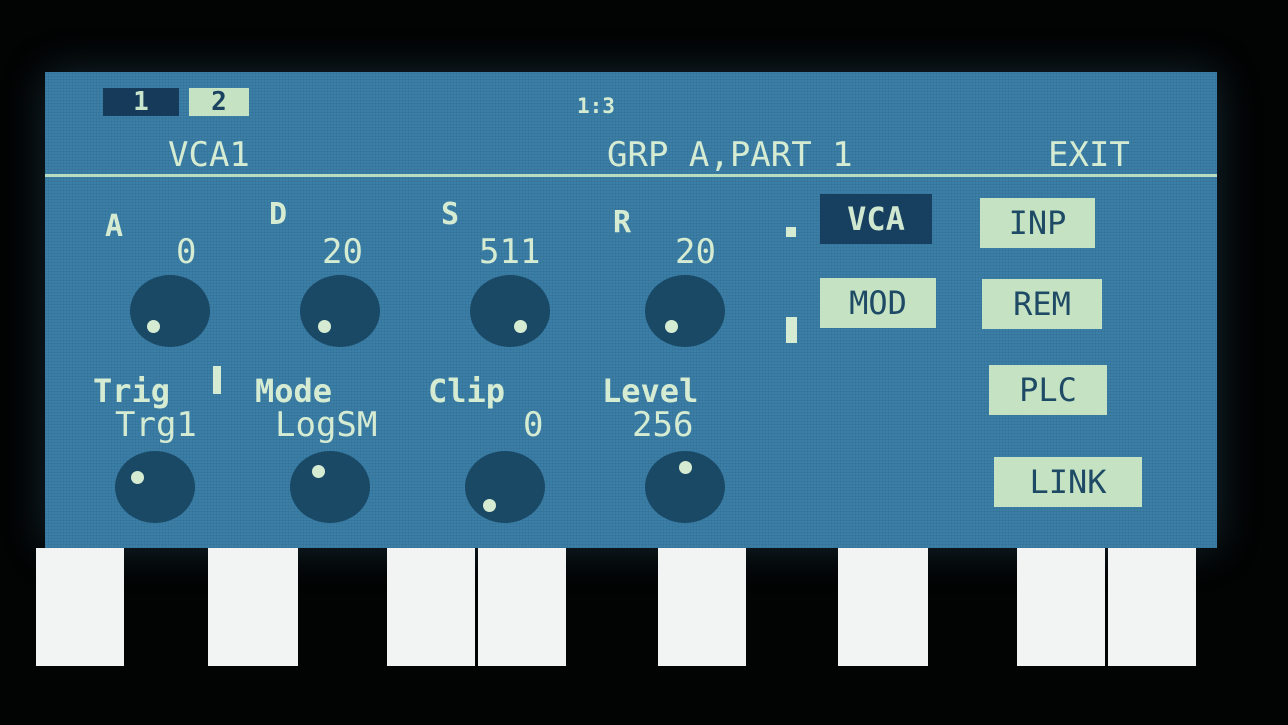 Image resolution: width=1288 pixels, height=725 pixels. I want to click on tab-1: 1, so click(141, 102).